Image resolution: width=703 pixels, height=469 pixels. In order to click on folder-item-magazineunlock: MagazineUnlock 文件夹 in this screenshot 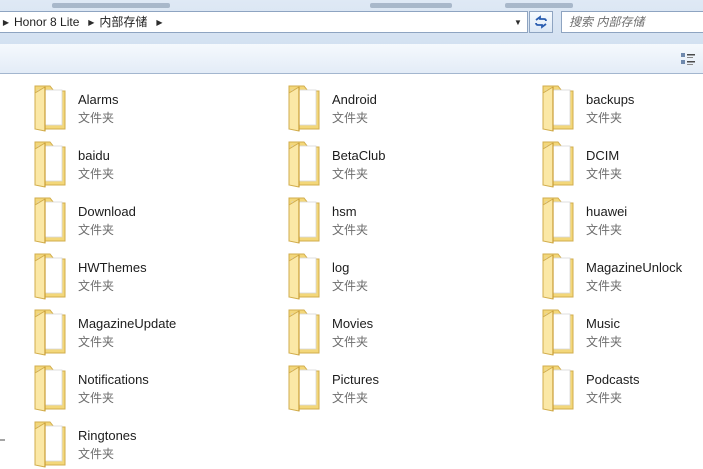, I will do `click(618, 277)`.